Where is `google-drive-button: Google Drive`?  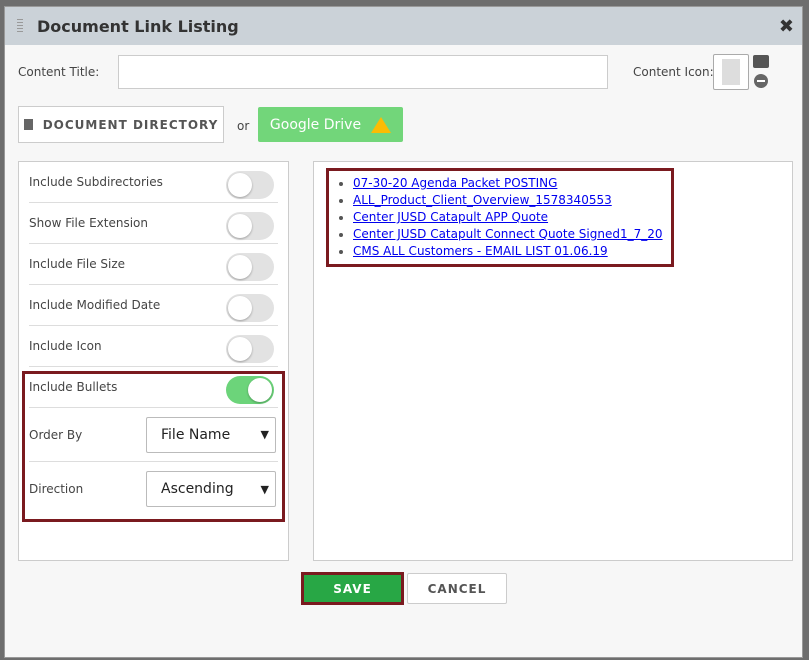
google-drive-button: Google Drive is located at coordinates (330, 124).